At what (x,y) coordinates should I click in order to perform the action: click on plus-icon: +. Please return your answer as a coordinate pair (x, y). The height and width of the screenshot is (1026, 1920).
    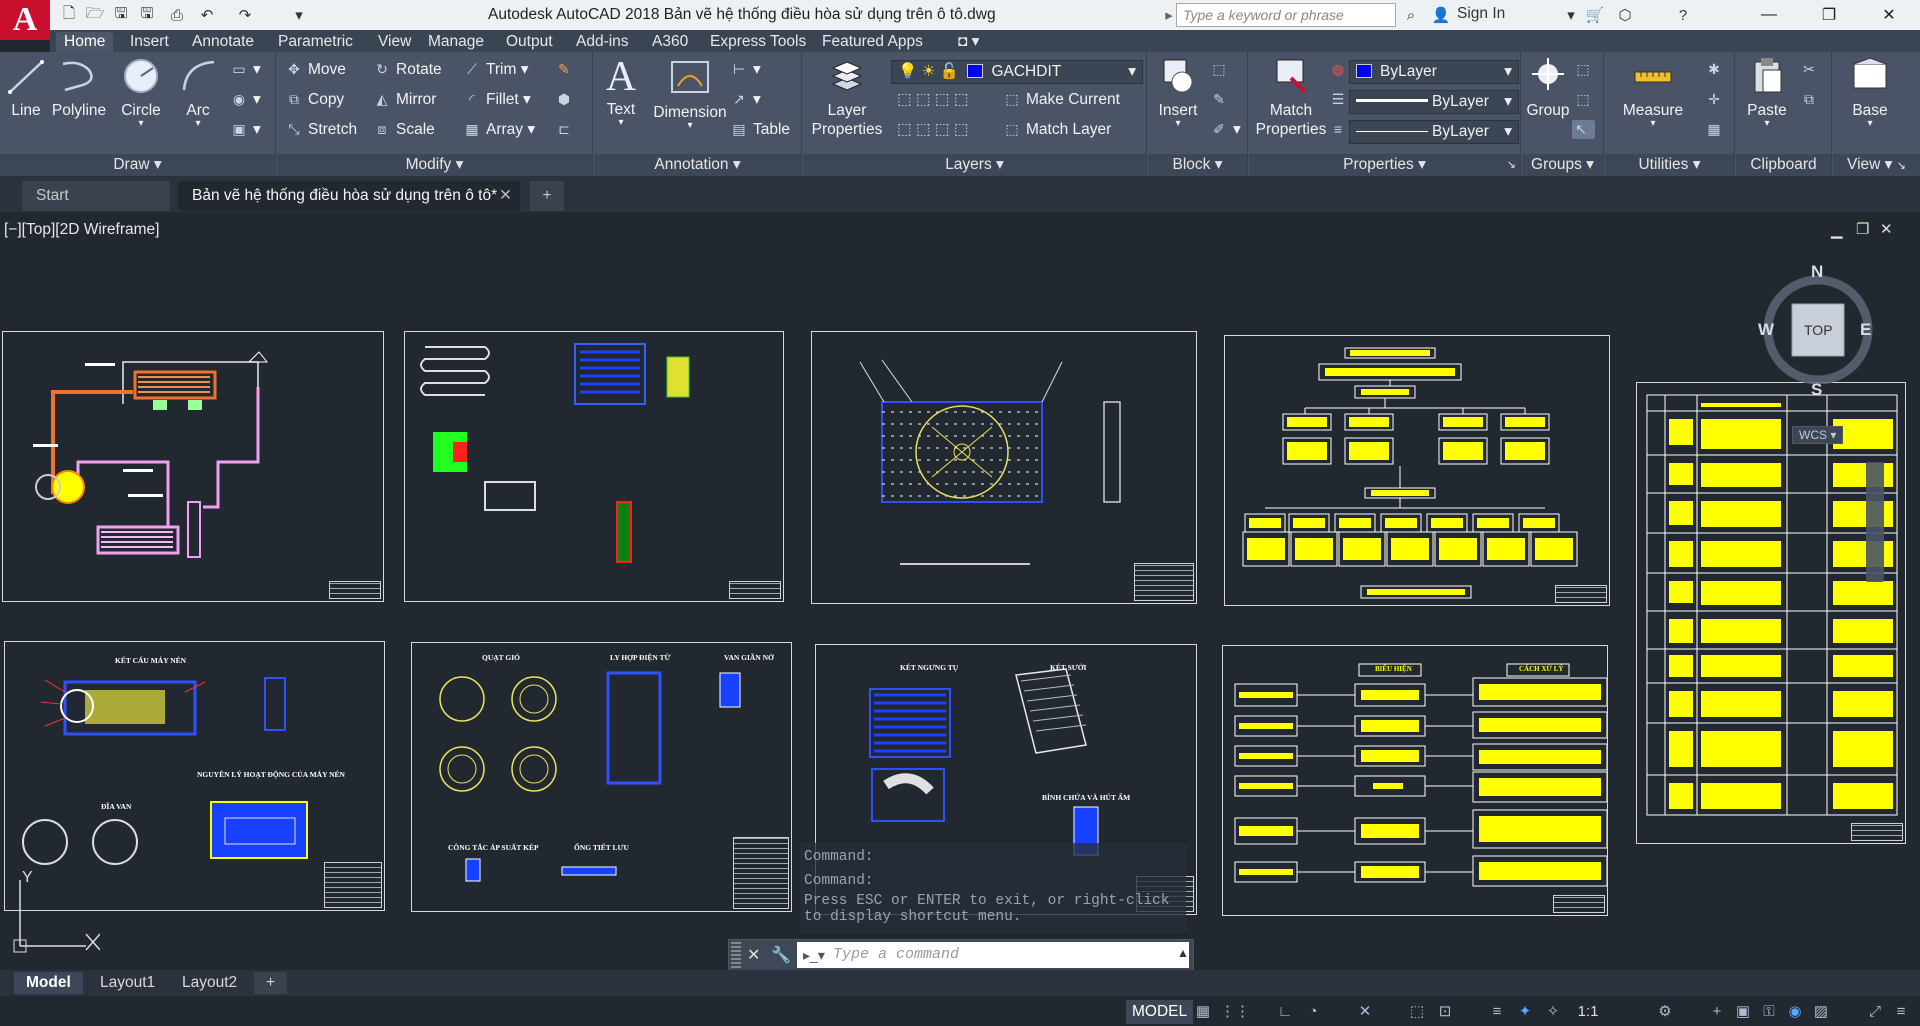
    Looking at the image, I should click on (1717, 1012).